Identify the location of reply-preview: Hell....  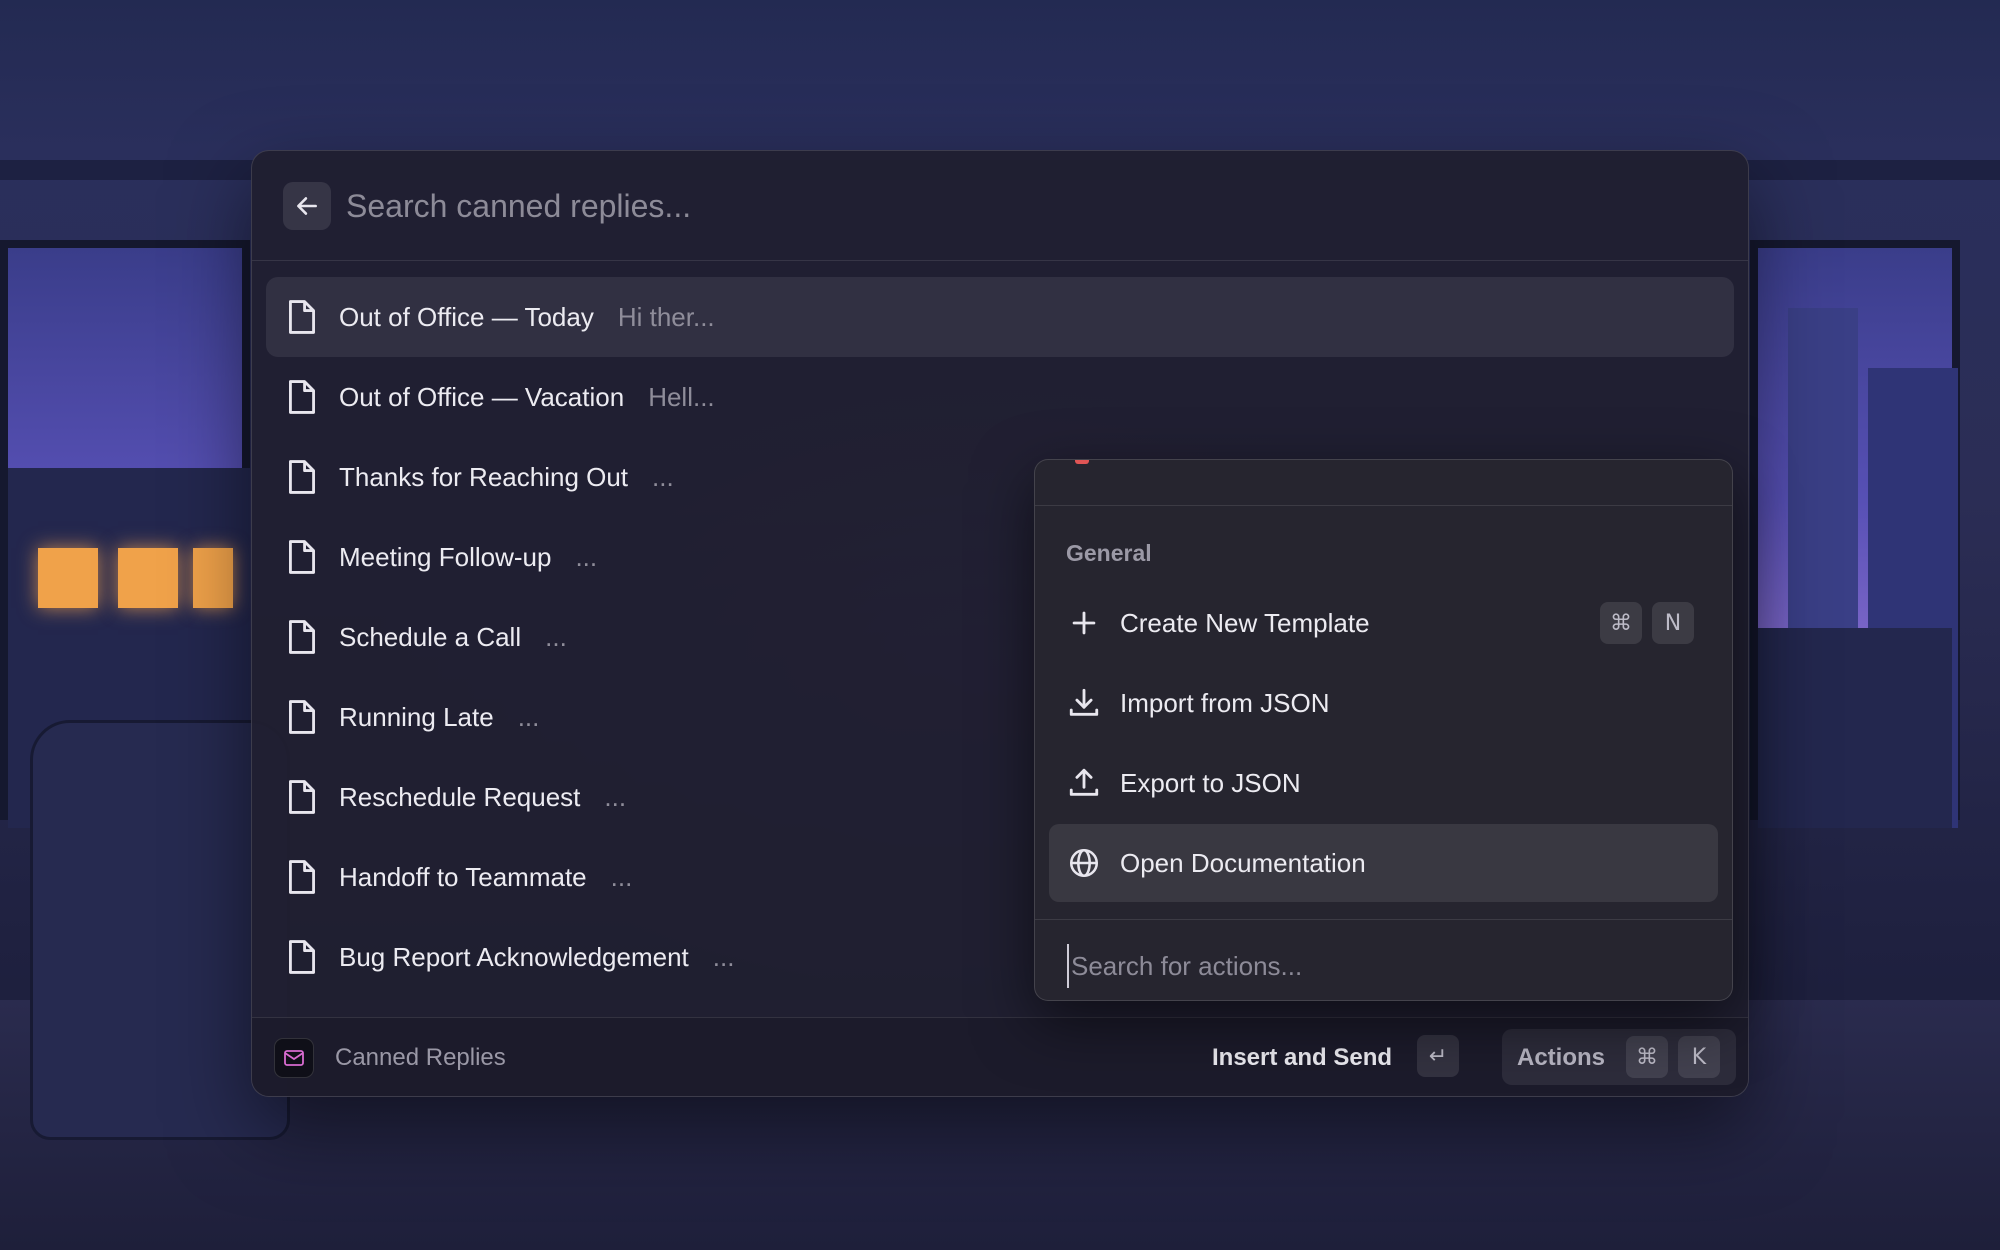
(681, 396).